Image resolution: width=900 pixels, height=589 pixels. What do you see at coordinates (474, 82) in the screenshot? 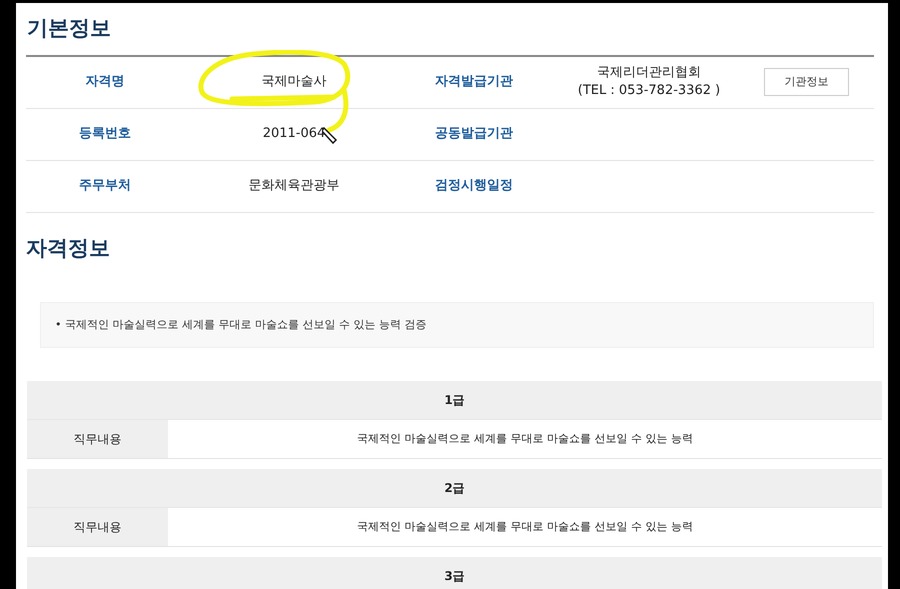
I see `field-label: 자격발급기관` at bounding box center [474, 82].